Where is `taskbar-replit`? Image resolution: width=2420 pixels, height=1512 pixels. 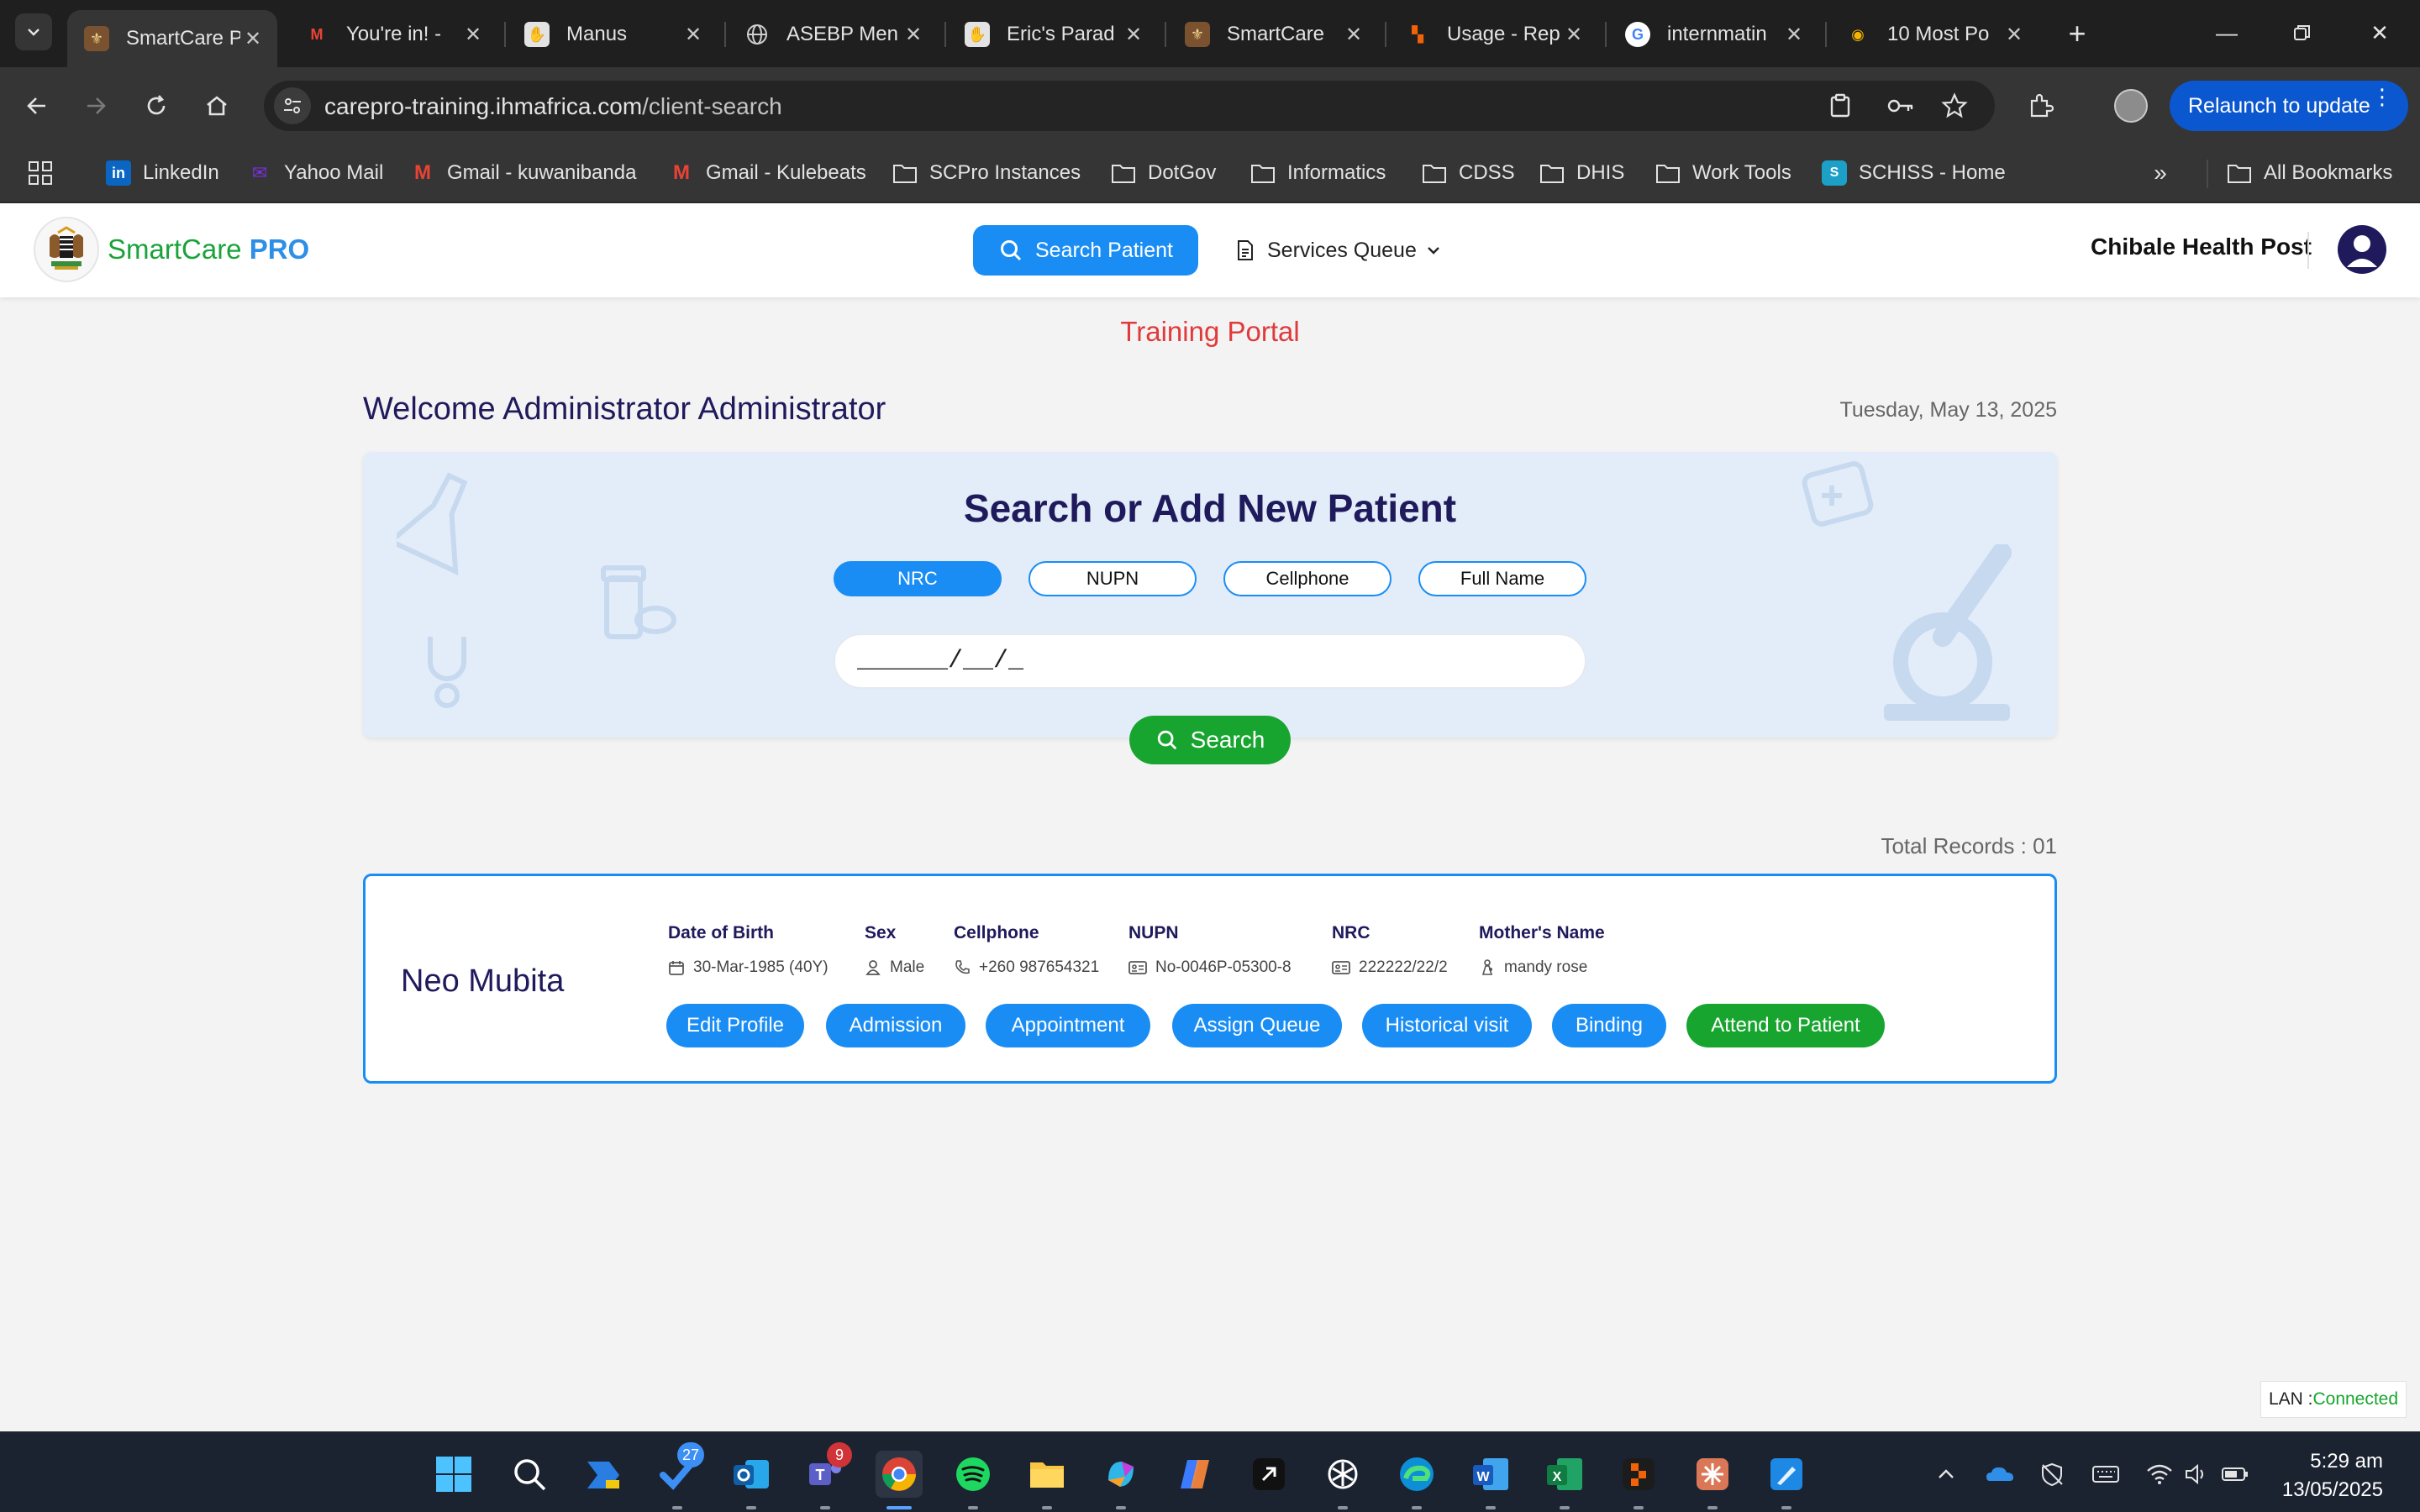
taskbar-replit is located at coordinates (1638, 1474).